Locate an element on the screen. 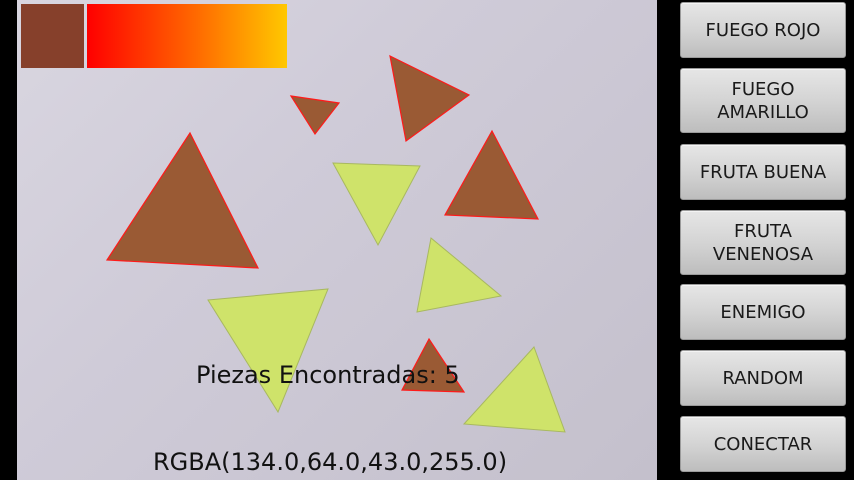  fruta-buena-button: FRUTA BUENA is located at coordinates (763, 172).